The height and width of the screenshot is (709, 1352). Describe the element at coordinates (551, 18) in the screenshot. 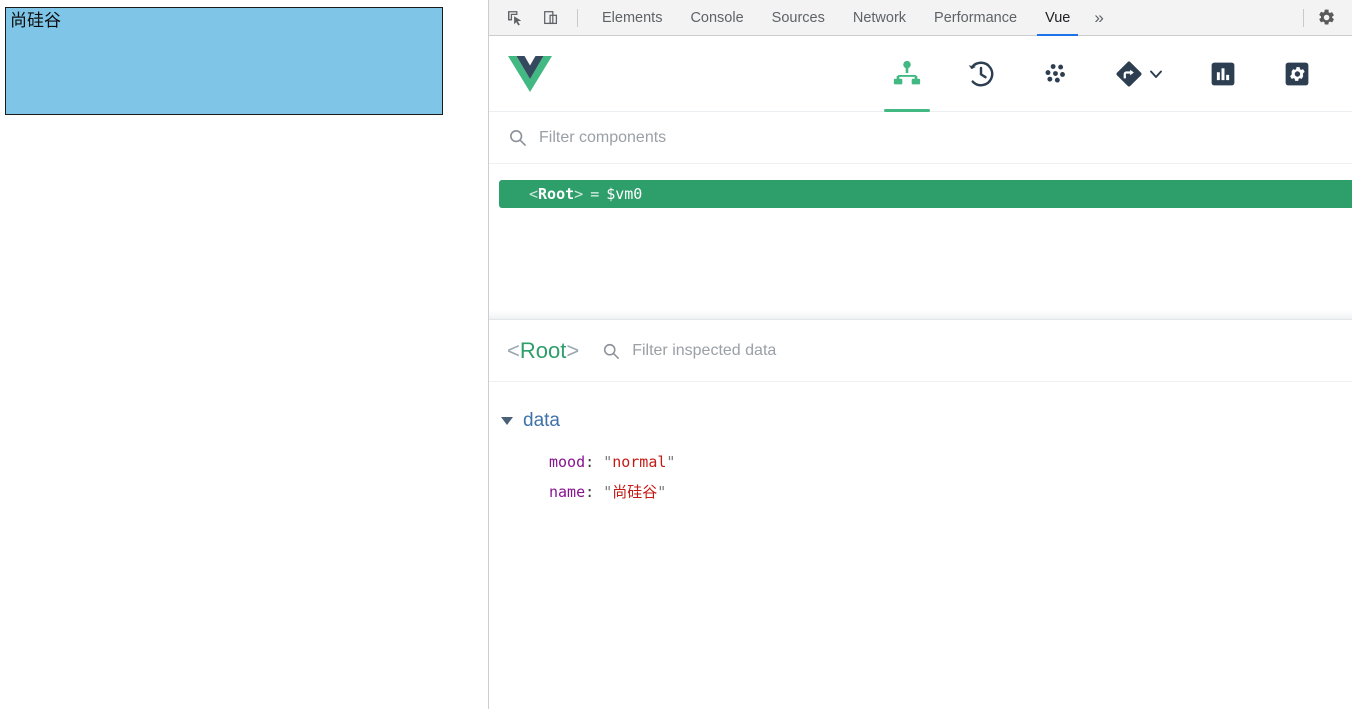

I see `device-toolbar-icon` at that location.